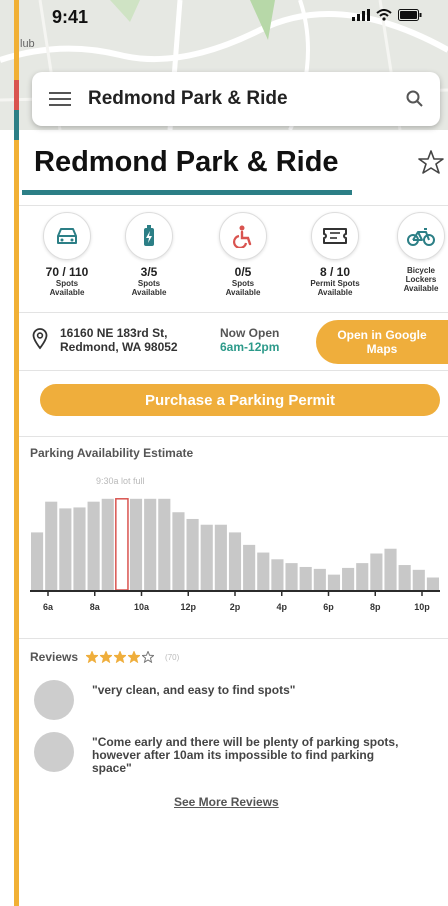 The image size is (448, 906). I want to click on chart-title: Parking Availability Estimate, so click(112, 453).